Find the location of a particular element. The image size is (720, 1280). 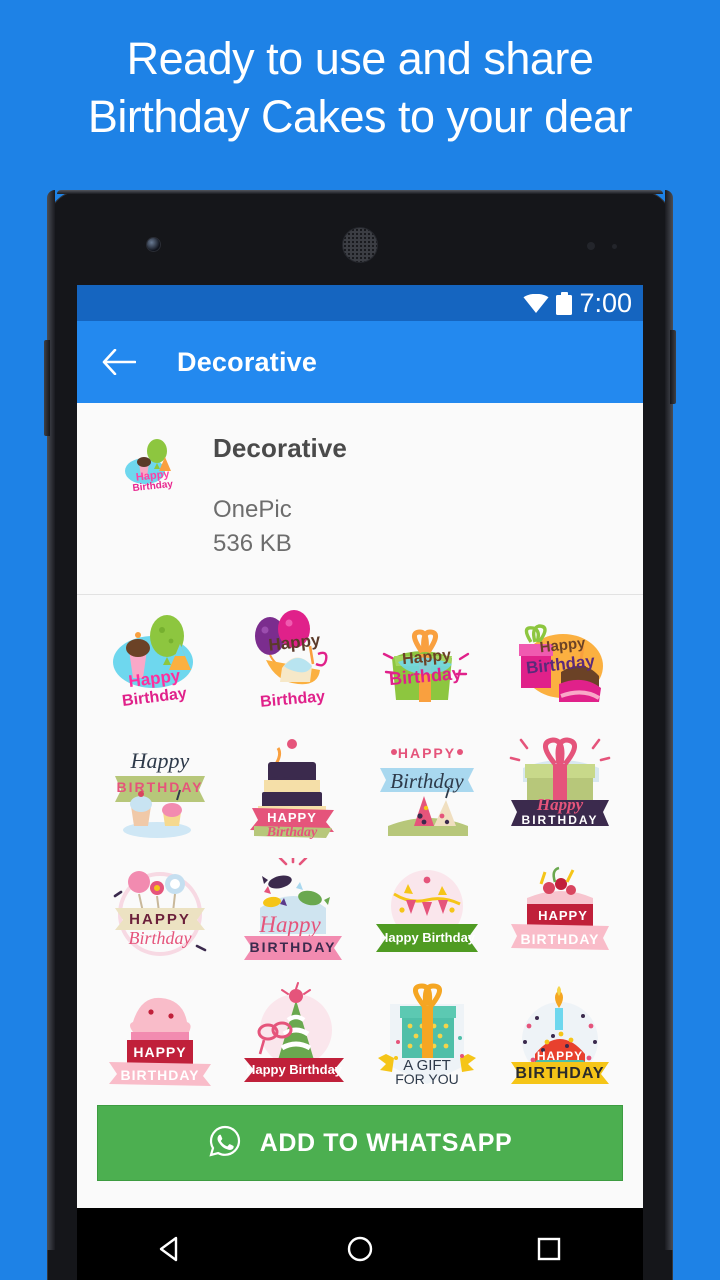

sticker-cell-2: Happy Birthday is located at coordinates (294, 665).